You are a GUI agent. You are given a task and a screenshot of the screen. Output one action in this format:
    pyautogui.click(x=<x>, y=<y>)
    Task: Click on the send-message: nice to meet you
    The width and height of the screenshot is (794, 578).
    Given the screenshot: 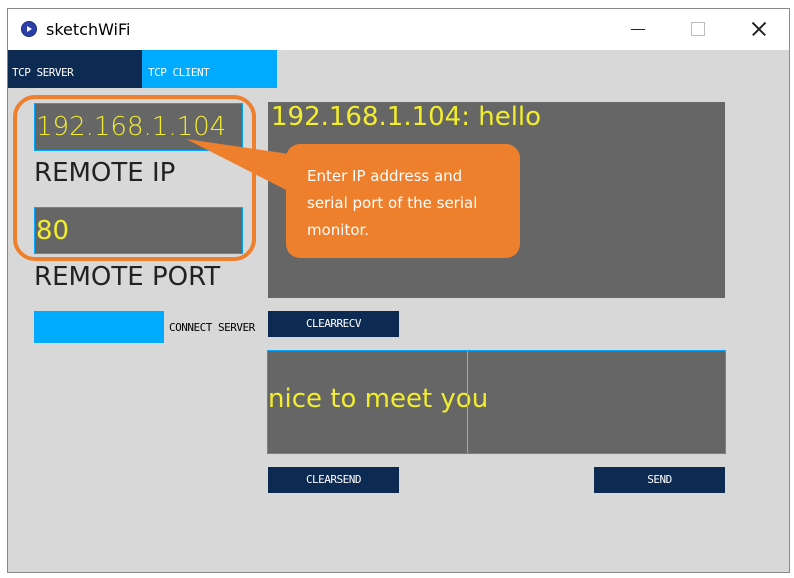 What is the action you would take?
    pyautogui.click(x=378, y=399)
    